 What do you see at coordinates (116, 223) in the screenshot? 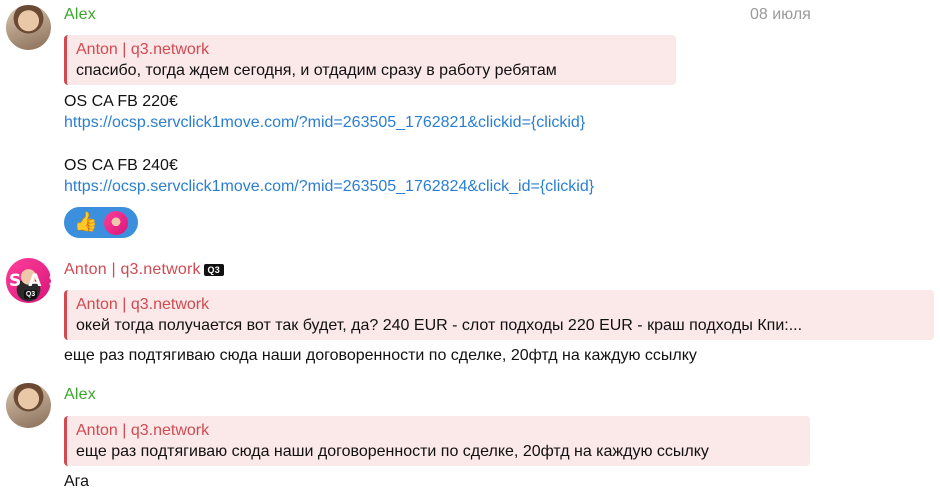
I see `reaction-avatar` at bounding box center [116, 223].